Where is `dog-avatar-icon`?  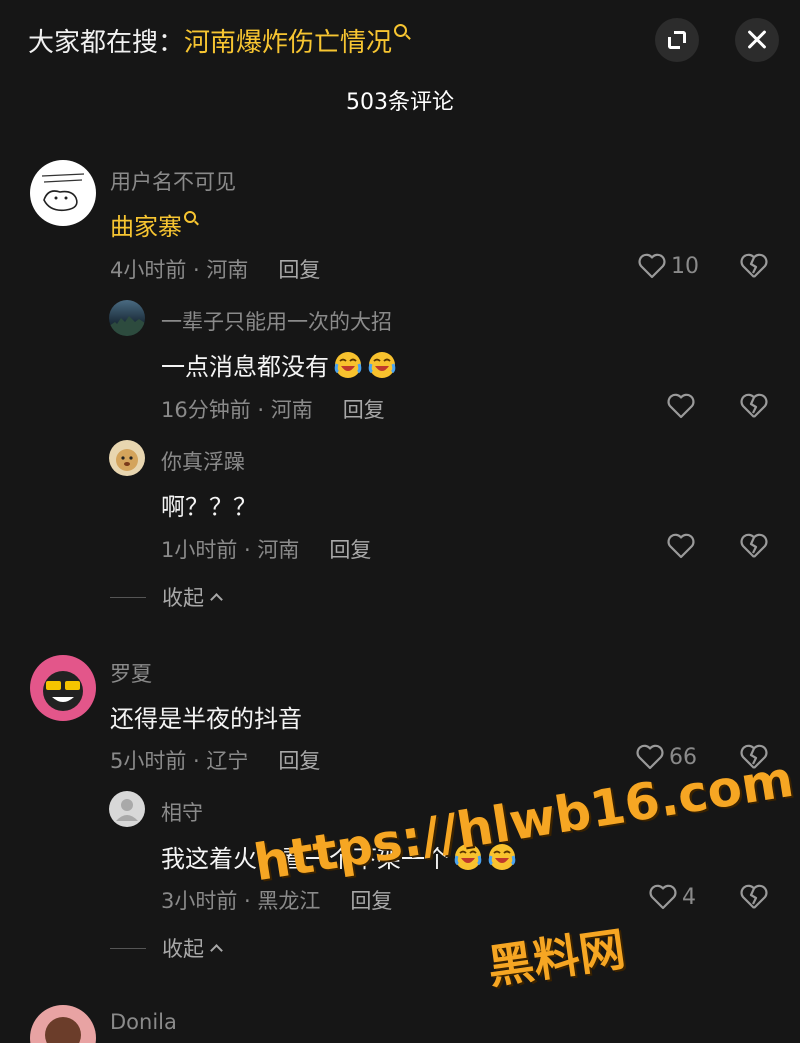 dog-avatar-icon is located at coordinates (127, 460).